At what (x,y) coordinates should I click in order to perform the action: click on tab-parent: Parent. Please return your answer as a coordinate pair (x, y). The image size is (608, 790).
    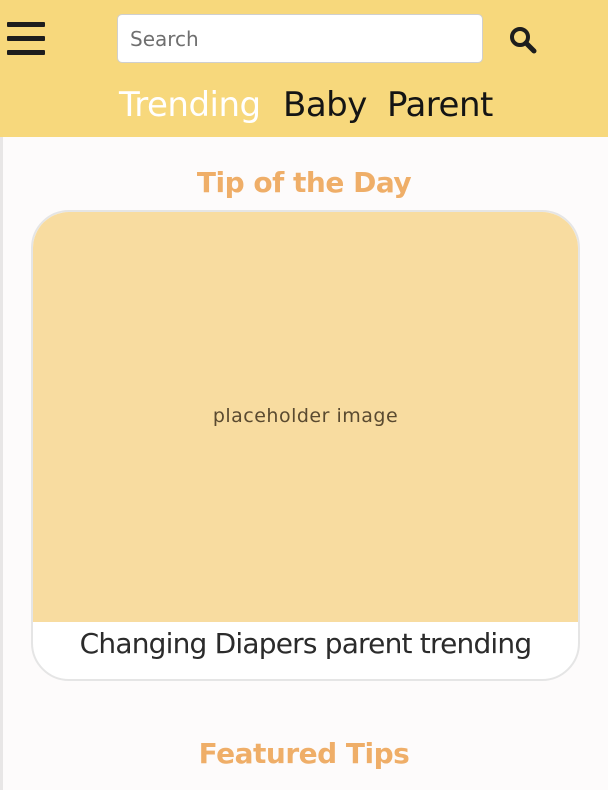
    Looking at the image, I should click on (440, 105).